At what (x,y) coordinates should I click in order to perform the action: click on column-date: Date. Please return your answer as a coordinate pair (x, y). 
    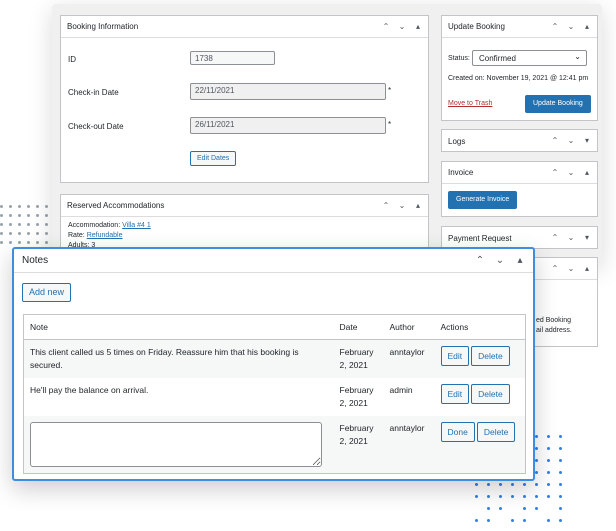
    Looking at the image, I should click on (358, 327).